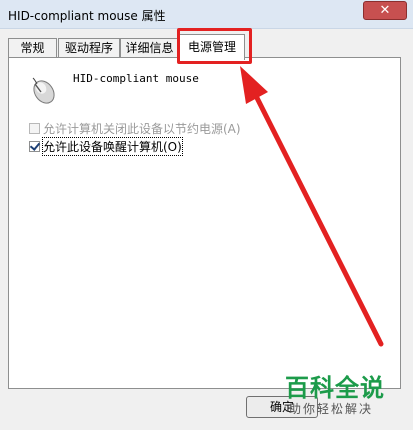  Describe the element at coordinates (43, 90) in the screenshot. I see `mouse-icon` at that location.